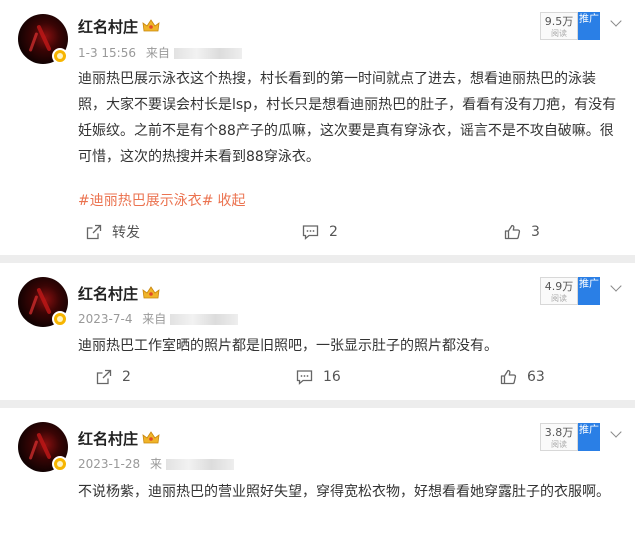 Image resolution: width=635 pixels, height=553 pixels. What do you see at coordinates (559, 21) in the screenshot?
I see `view-count-number: 9.5万` at bounding box center [559, 21].